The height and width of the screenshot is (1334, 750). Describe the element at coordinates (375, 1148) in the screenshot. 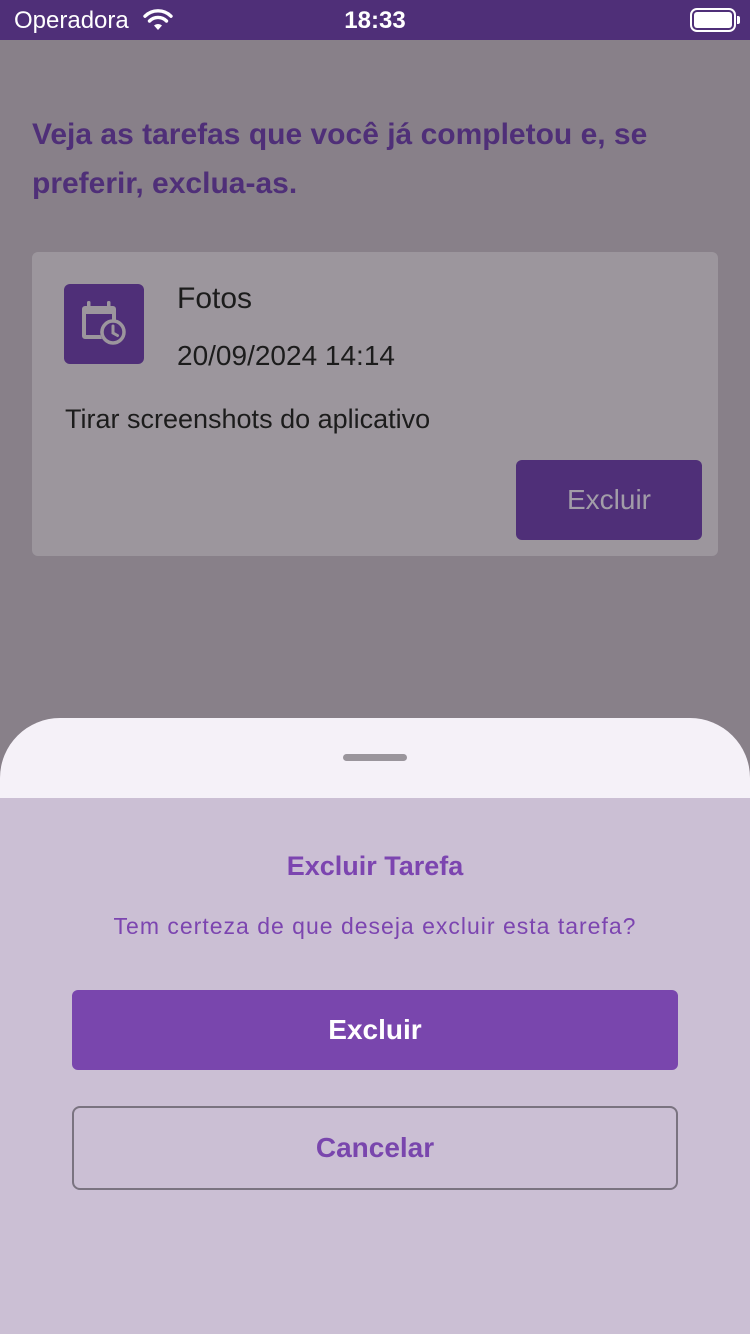

I see `cancel-button: Cancelar` at that location.